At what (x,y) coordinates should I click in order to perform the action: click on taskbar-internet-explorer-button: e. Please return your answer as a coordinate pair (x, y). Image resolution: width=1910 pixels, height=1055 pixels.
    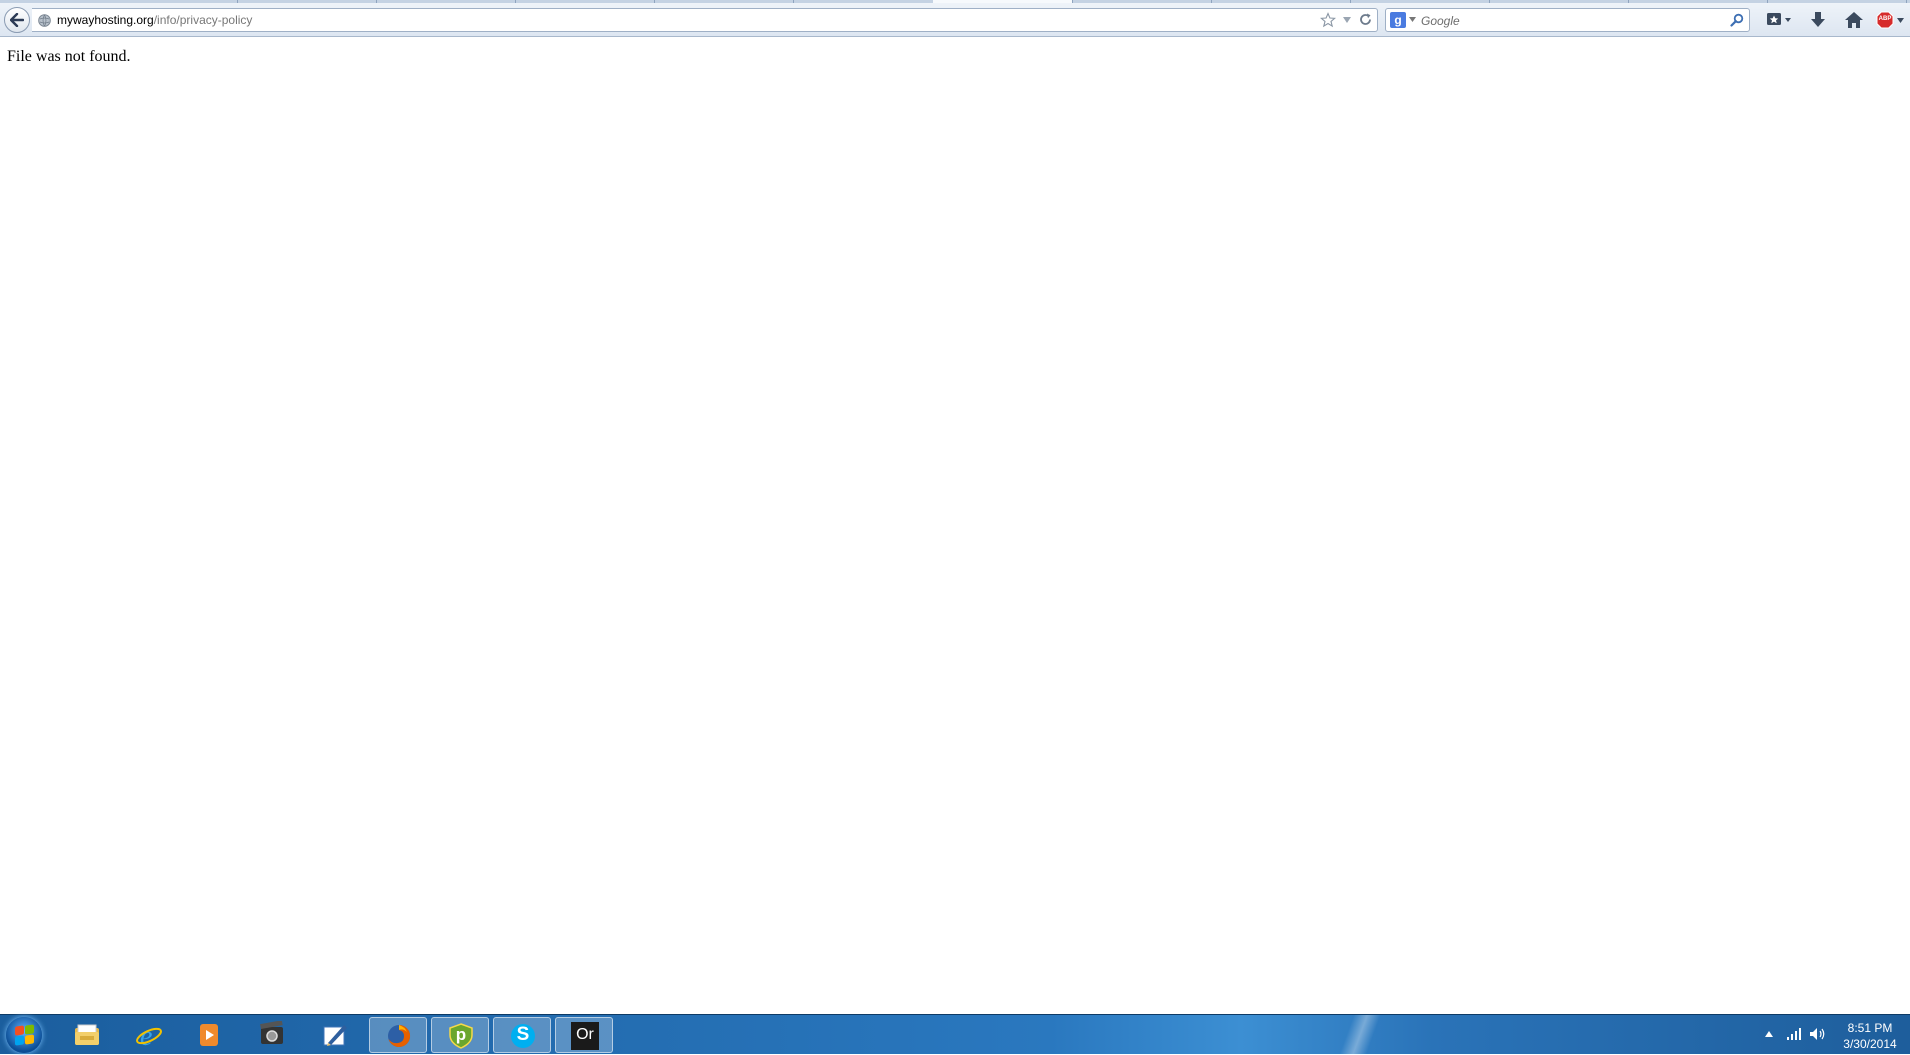
    Looking at the image, I should click on (149, 1035).